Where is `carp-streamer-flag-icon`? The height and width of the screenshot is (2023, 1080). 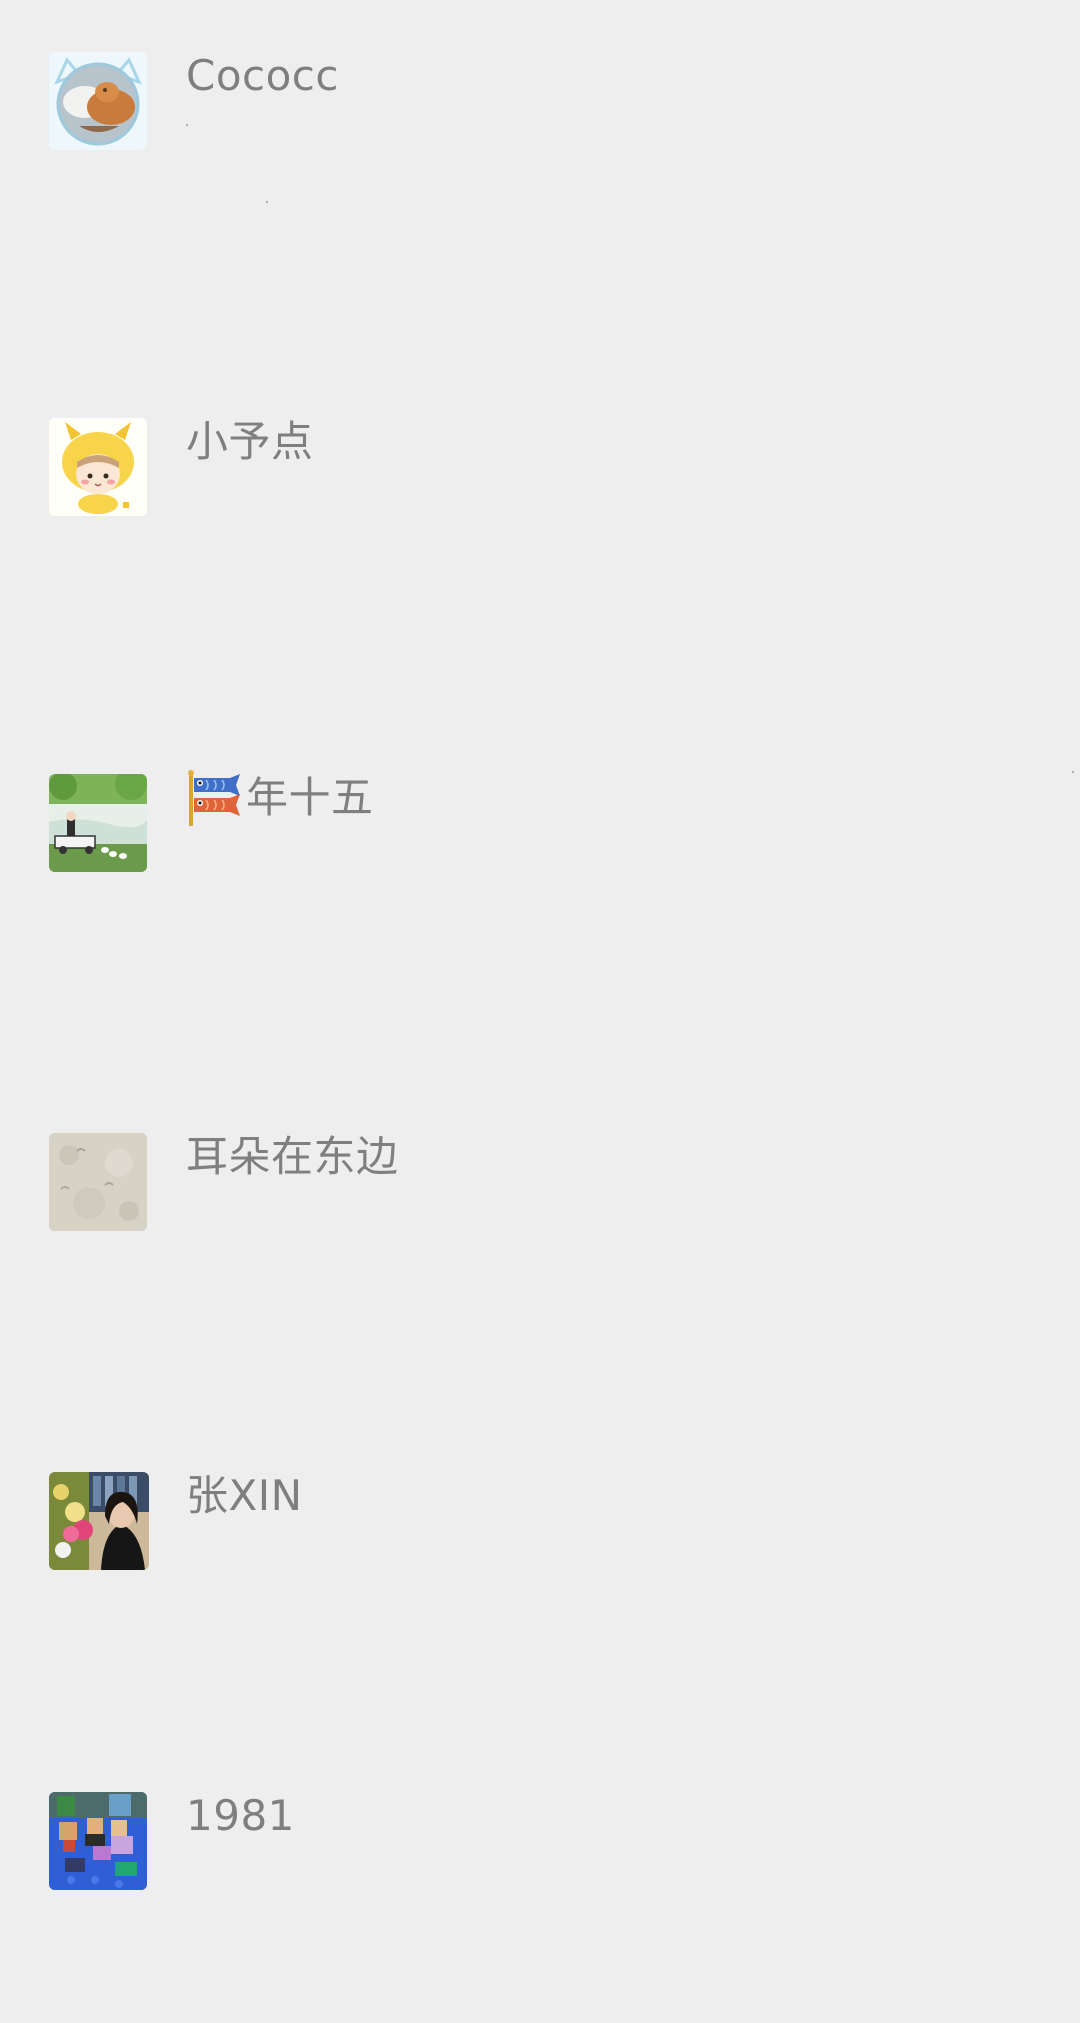 carp-streamer-flag-icon is located at coordinates (213, 798).